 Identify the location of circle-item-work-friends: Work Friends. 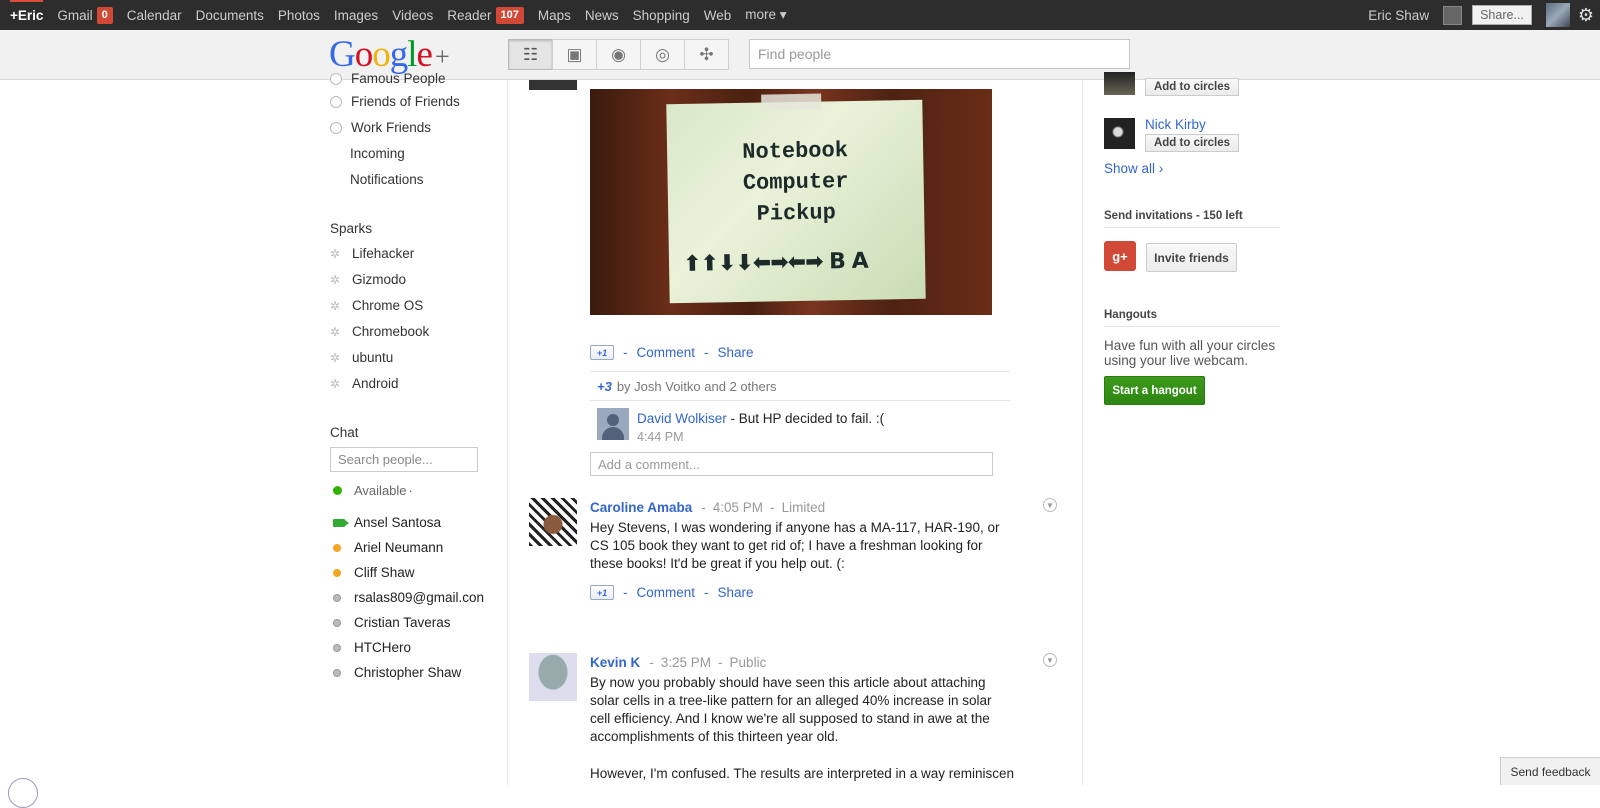
(380, 127).